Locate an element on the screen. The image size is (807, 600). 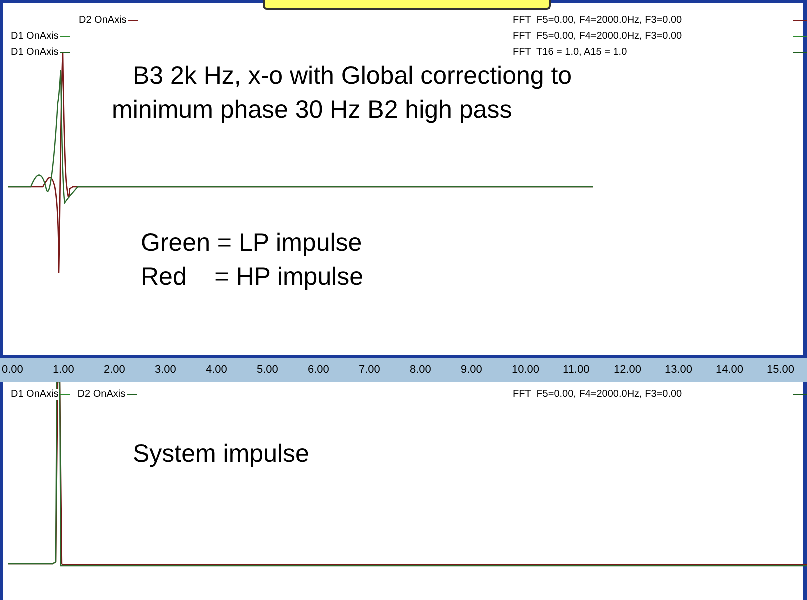
axis-tick-label: 5.00 is located at coordinates (268, 370).